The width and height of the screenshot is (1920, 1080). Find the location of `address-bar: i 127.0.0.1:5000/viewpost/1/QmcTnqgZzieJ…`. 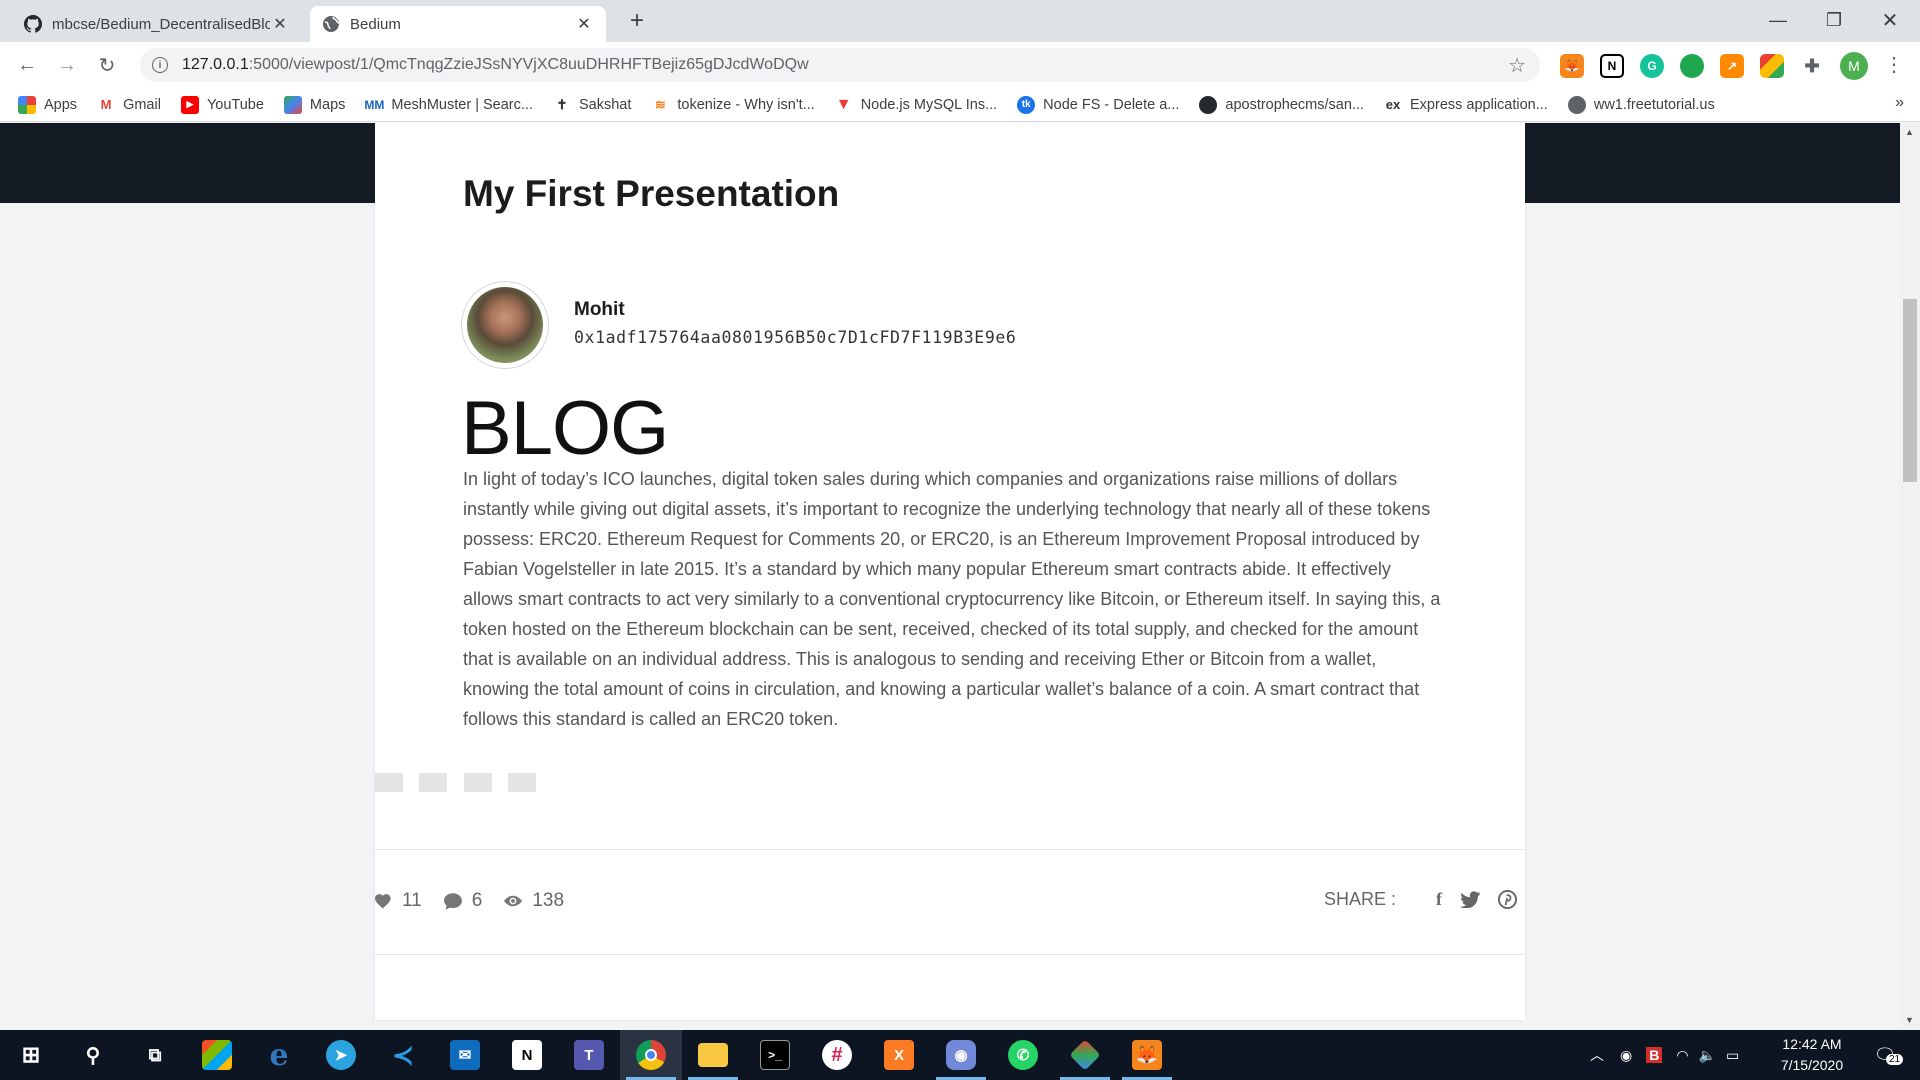

address-bar: i 127.0.0.1:5000/viewpost/1/QmcTnqgZzieJ… is located at coordinates (840, 65).